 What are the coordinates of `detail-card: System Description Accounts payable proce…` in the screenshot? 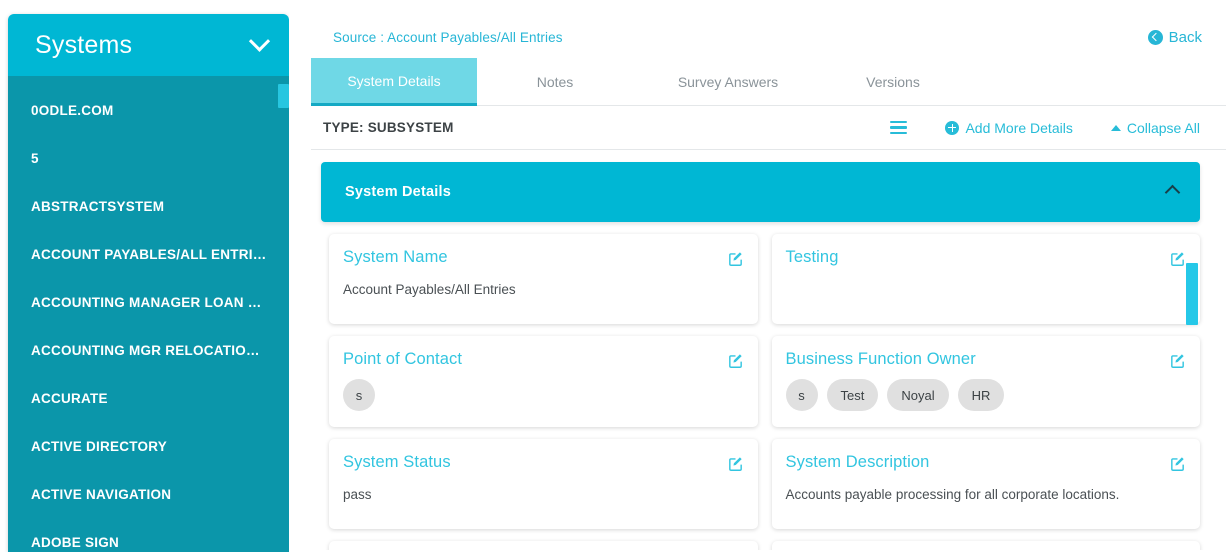 It's located at (985, 484).